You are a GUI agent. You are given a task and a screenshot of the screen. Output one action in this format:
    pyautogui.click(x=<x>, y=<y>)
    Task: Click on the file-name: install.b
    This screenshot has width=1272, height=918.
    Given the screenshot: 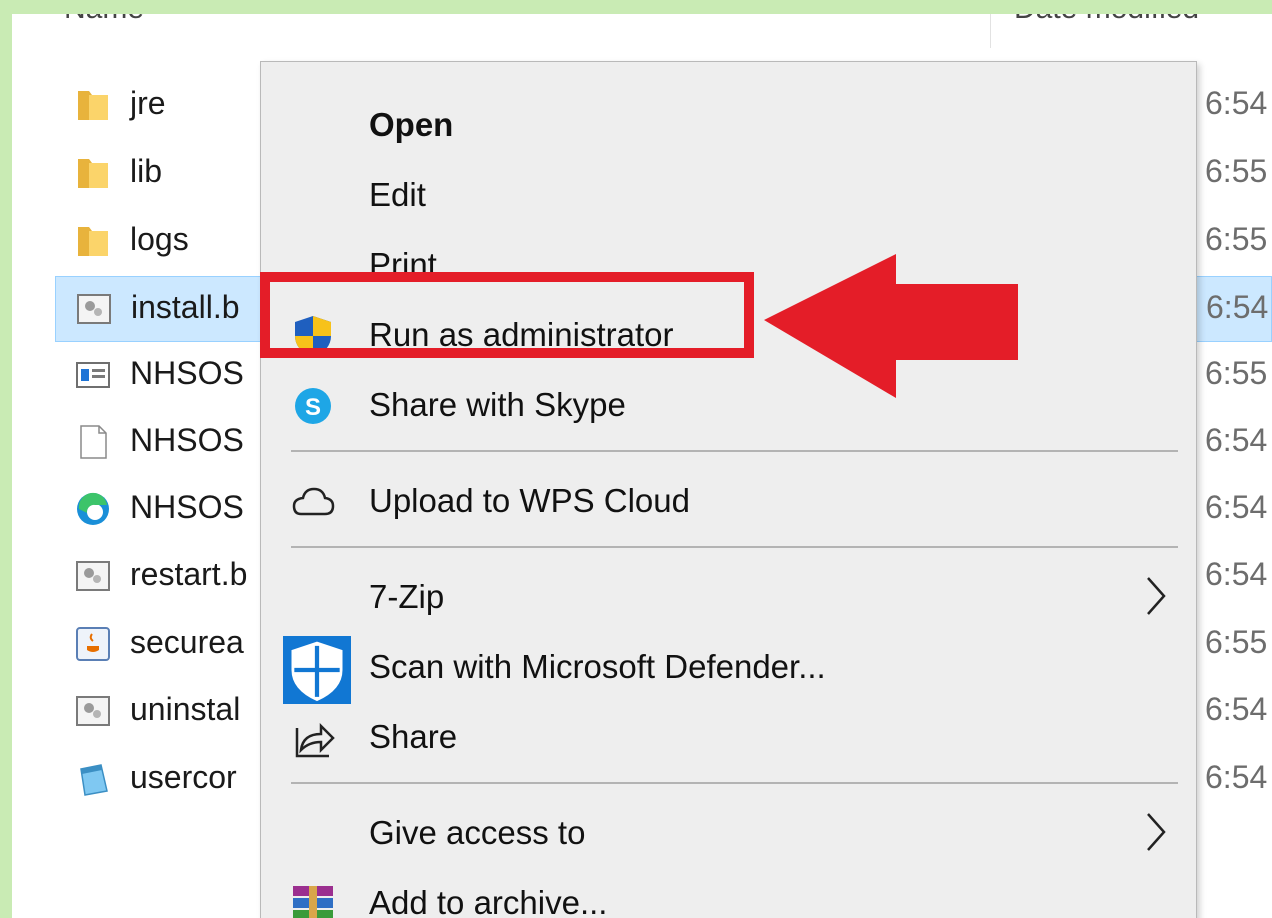 What is the action you would take?
    pyautogui.click(x=185, y=307)
    